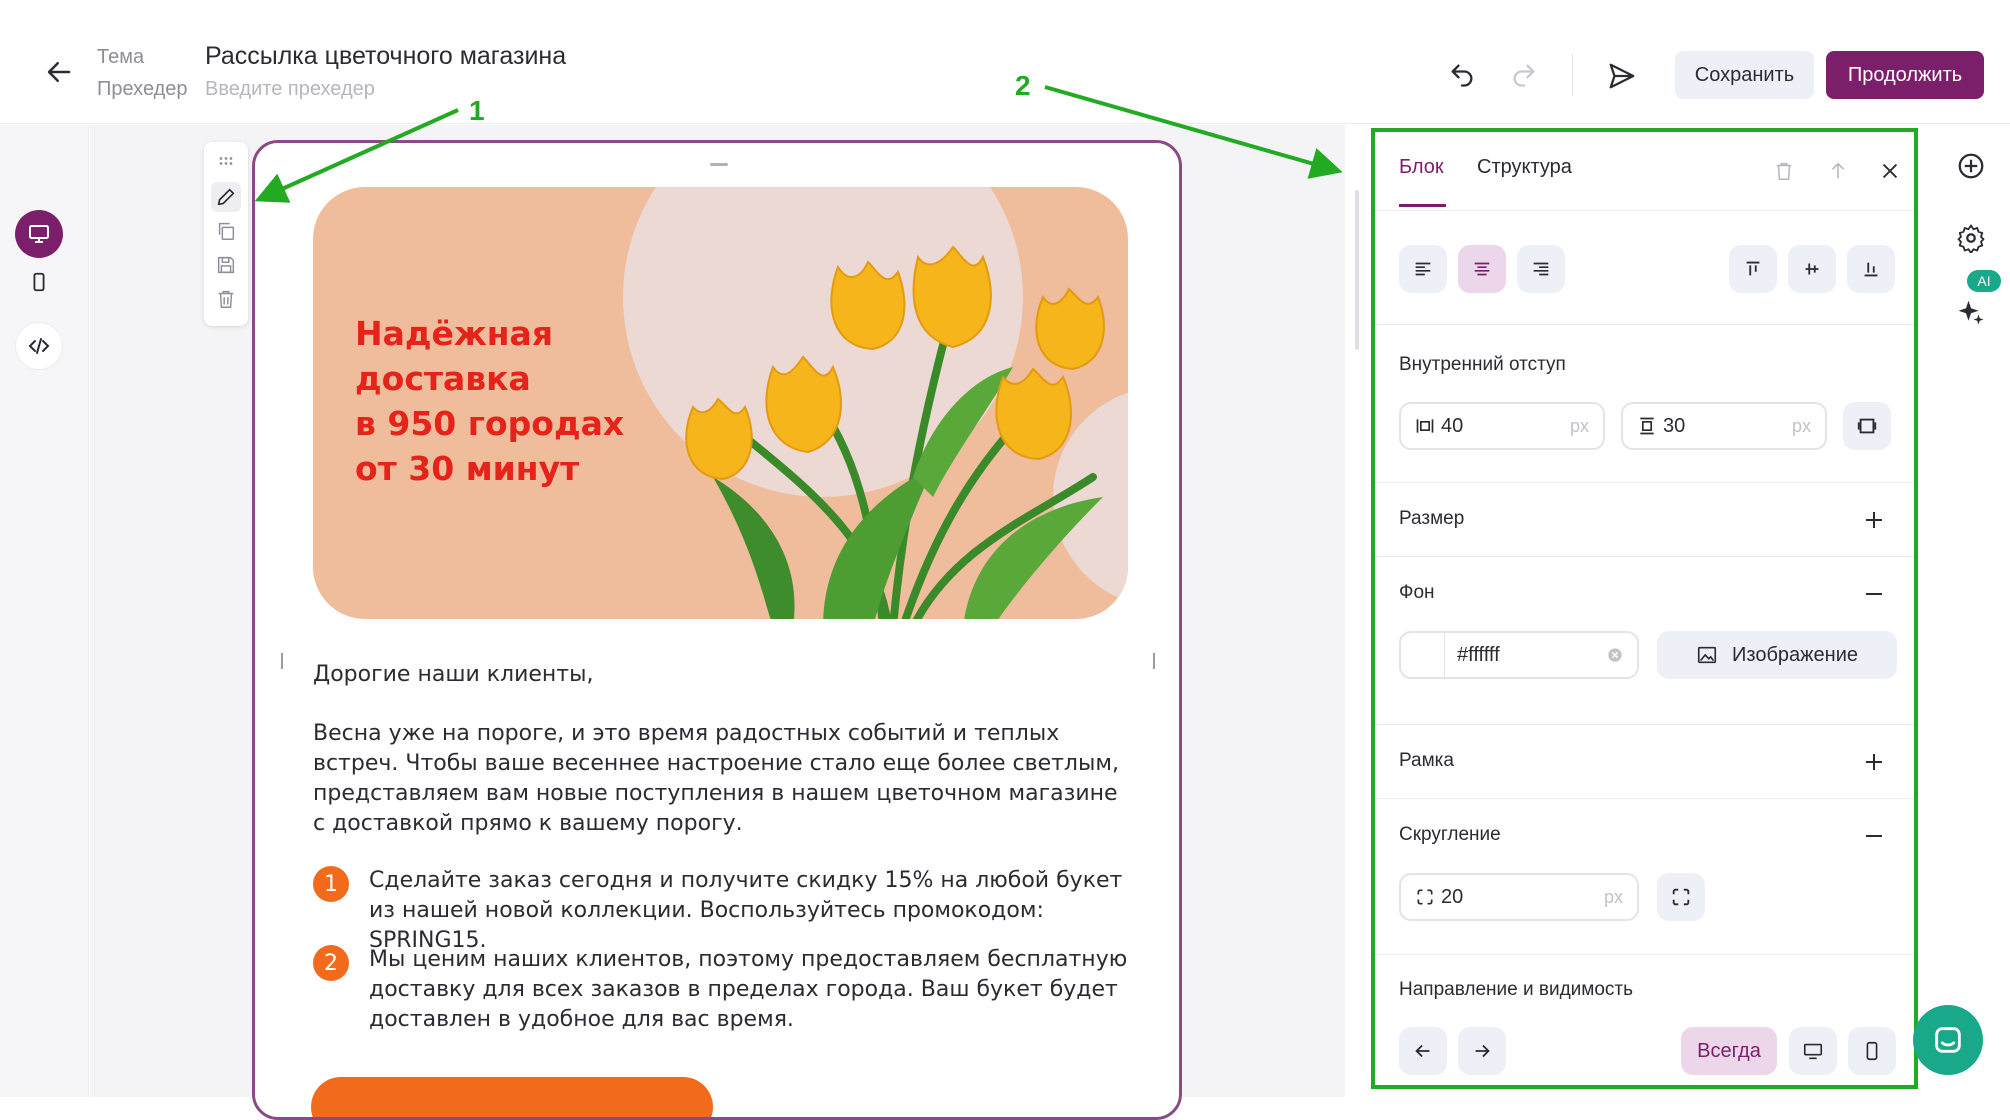 The height and width of the screenshot is (1120, 2010). I want to click on desktop-visibility-icon, so click(1813, 1051).